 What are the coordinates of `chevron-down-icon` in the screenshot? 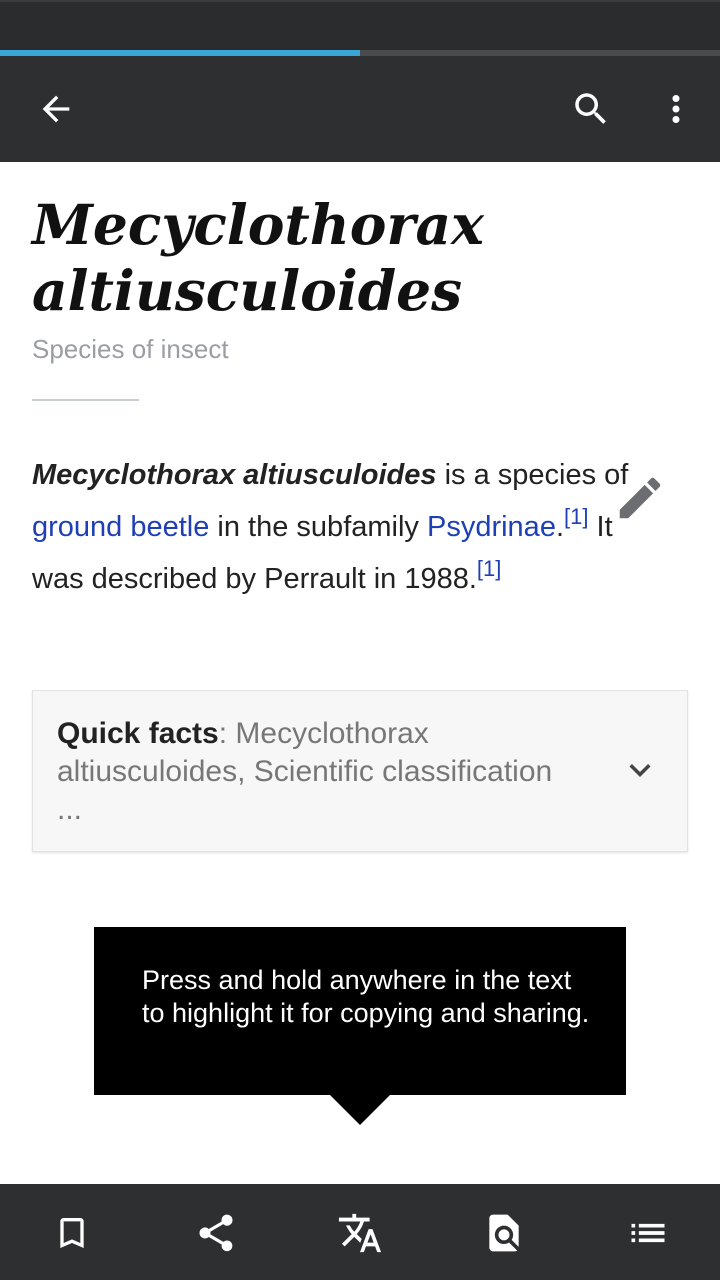 It's located at (640, 770).